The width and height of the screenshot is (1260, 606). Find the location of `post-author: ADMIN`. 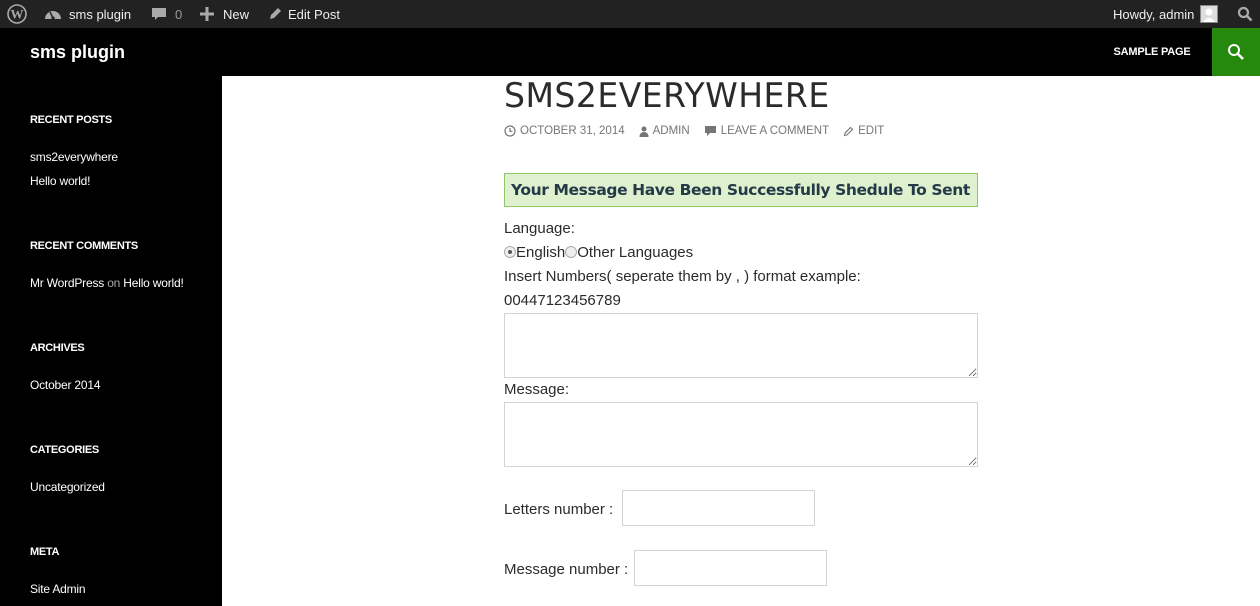

post-author: ADMIN is located at coordinates (671, 131).